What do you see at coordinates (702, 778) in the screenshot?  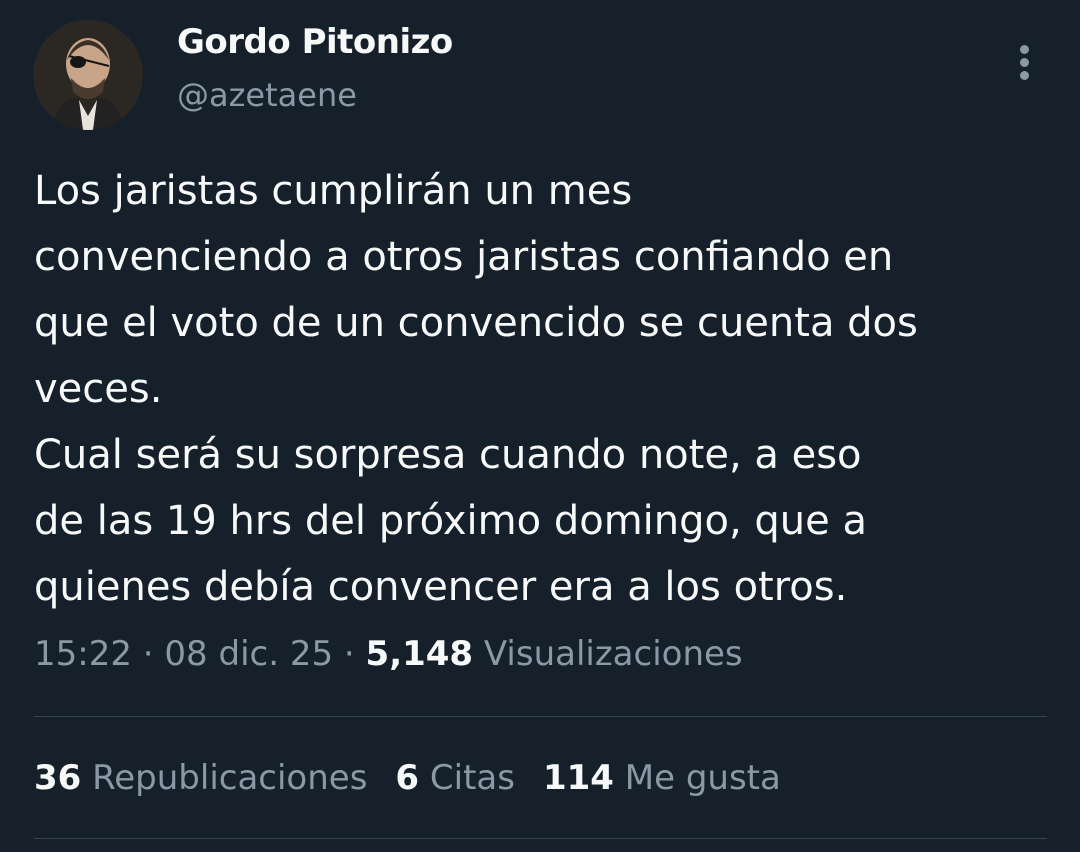 I see `likes-label: Me gusta` at bounding box center [702, 778].